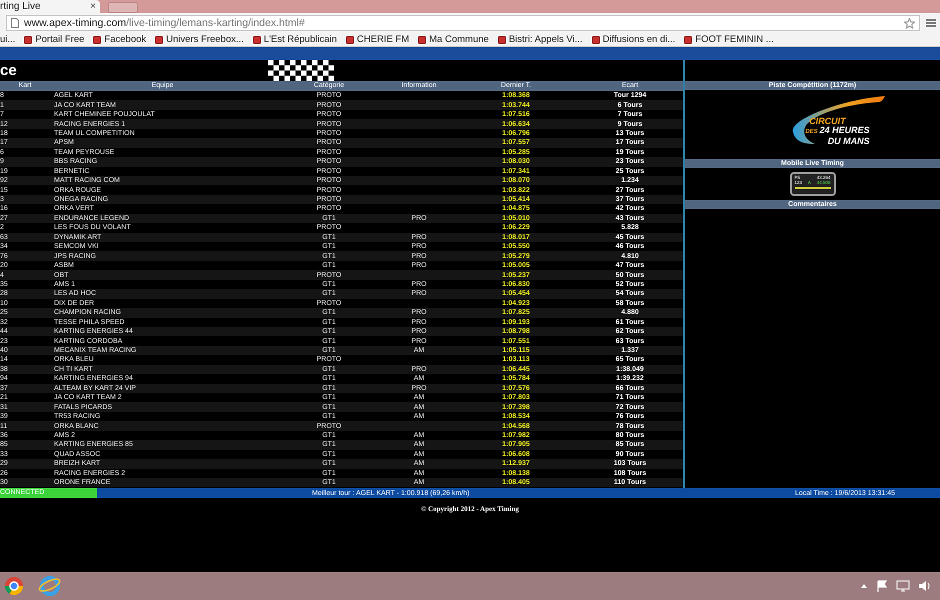 Image resolution: width=940 pixels, height=600 pixels. Describe the element at coordinates (54, 39) in the screenshot. I see `bookmark: Portail Free` at that location.